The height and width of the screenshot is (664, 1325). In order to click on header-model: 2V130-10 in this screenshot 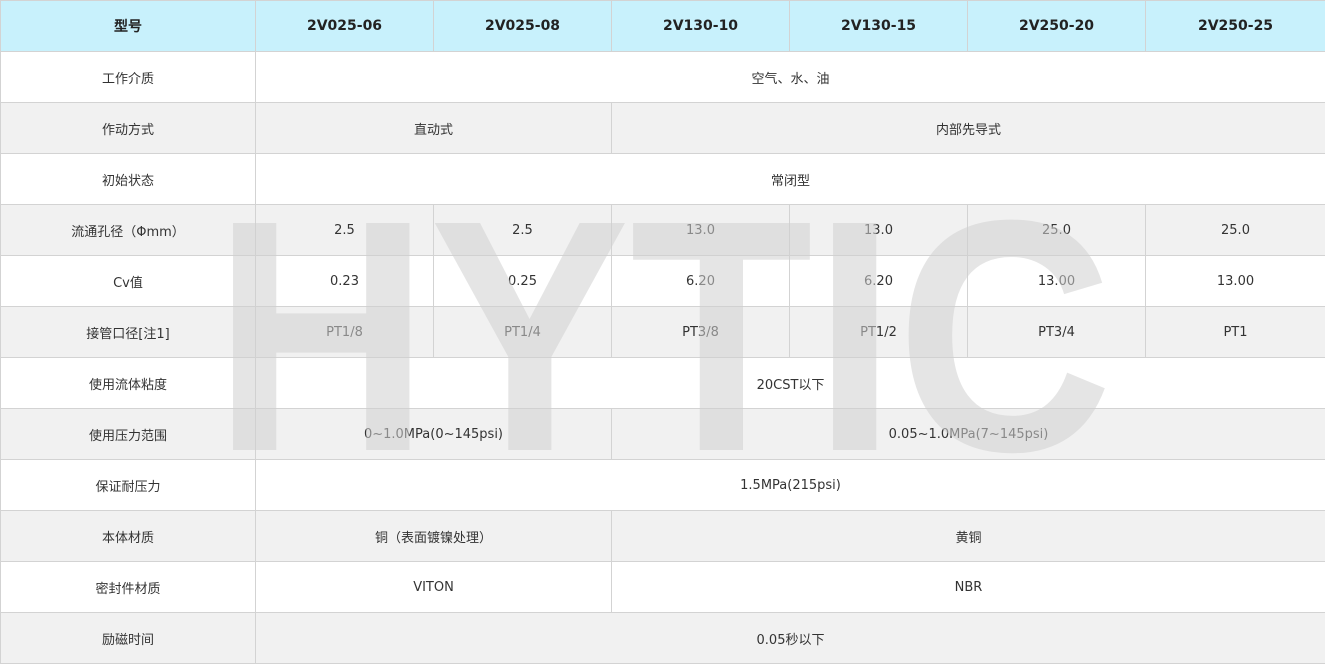, I will do `click(700, 26)`.